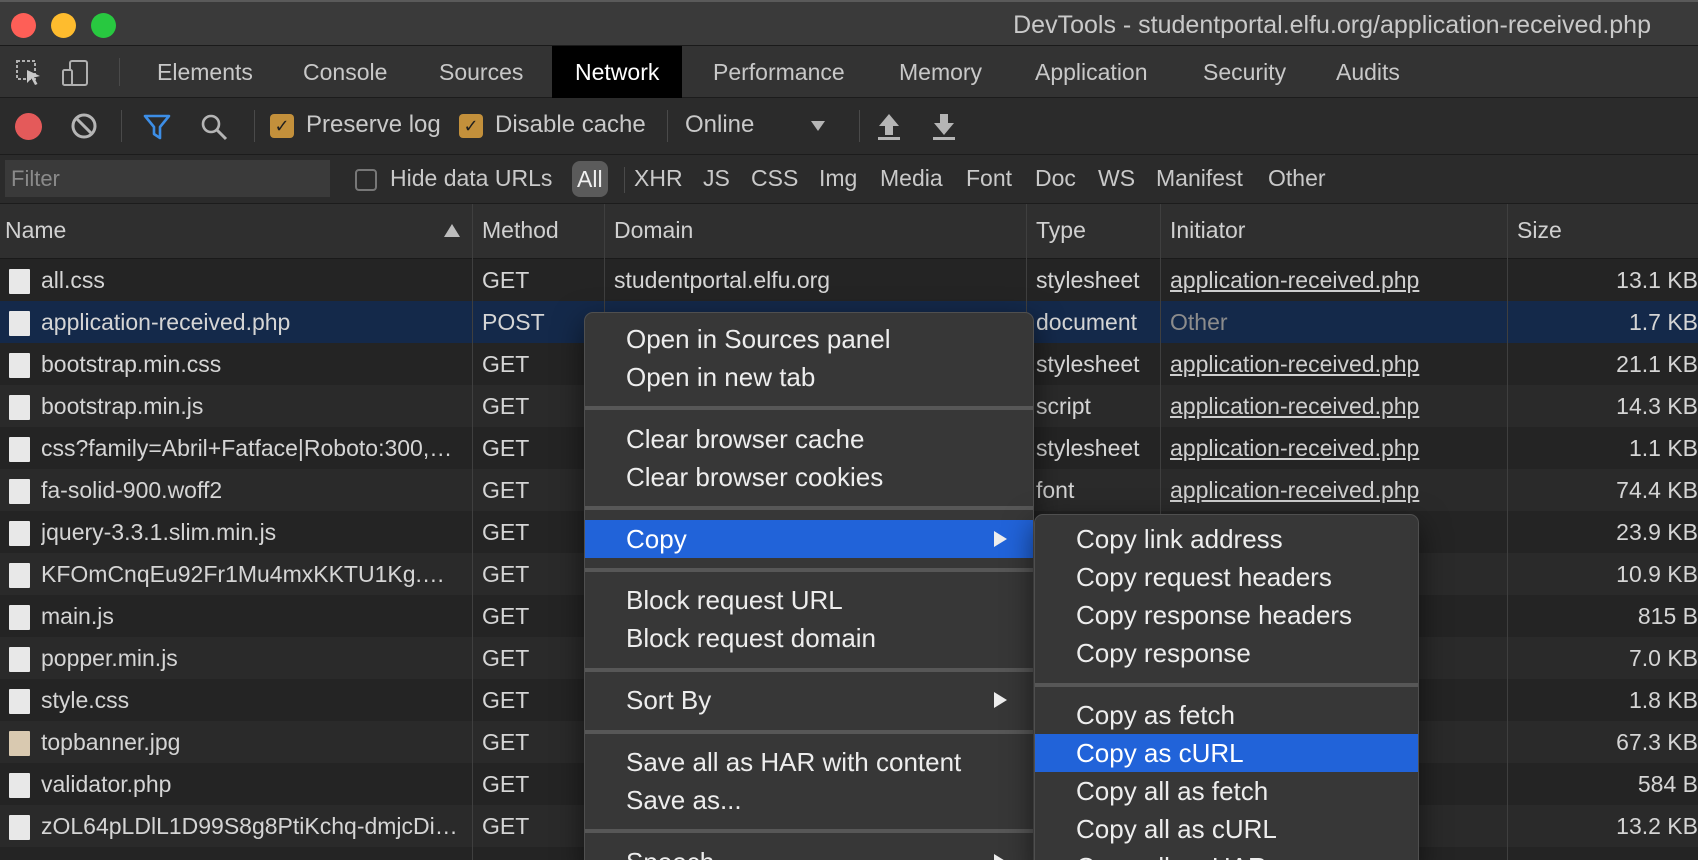 The width and height of the screenshot is (1698, 860). Describe the element at coordinates (84, 126) in the screenshot. I see `clear-icon` at that location.